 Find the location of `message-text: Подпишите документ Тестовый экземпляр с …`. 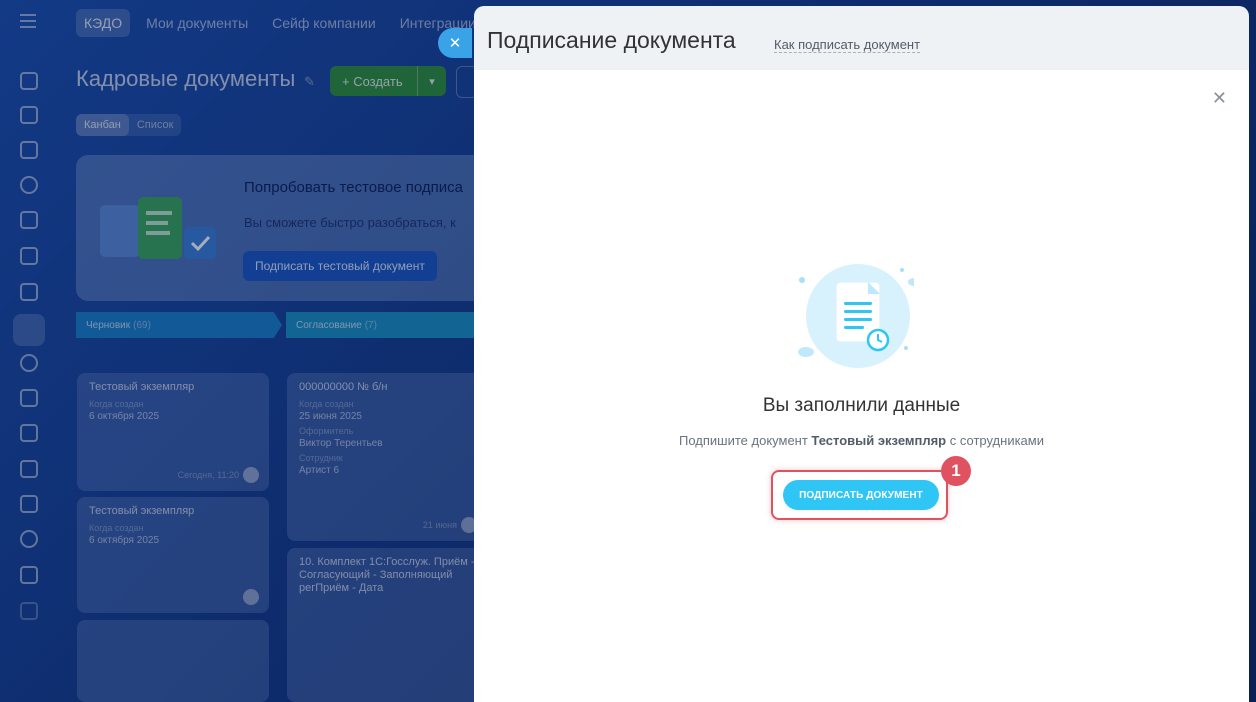

message-text: Подпишите документ Тестовый экземпляр с … is located at coordinates (861, 440).